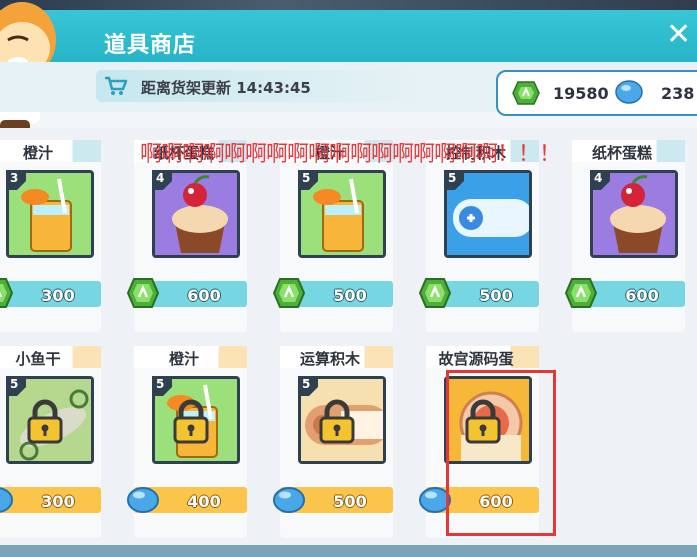 The image size is (697, 557). What do you see at coordinates (678, 93) in the screenshot?
I see `shell-balance: 238` at bounding box center [678, 93].